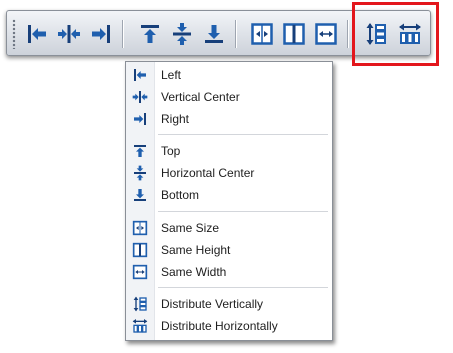 The height and width of the screenshot is (353, 453). I want to click on menu-item-vertical-center: Vertical Center, so click(229, 97).